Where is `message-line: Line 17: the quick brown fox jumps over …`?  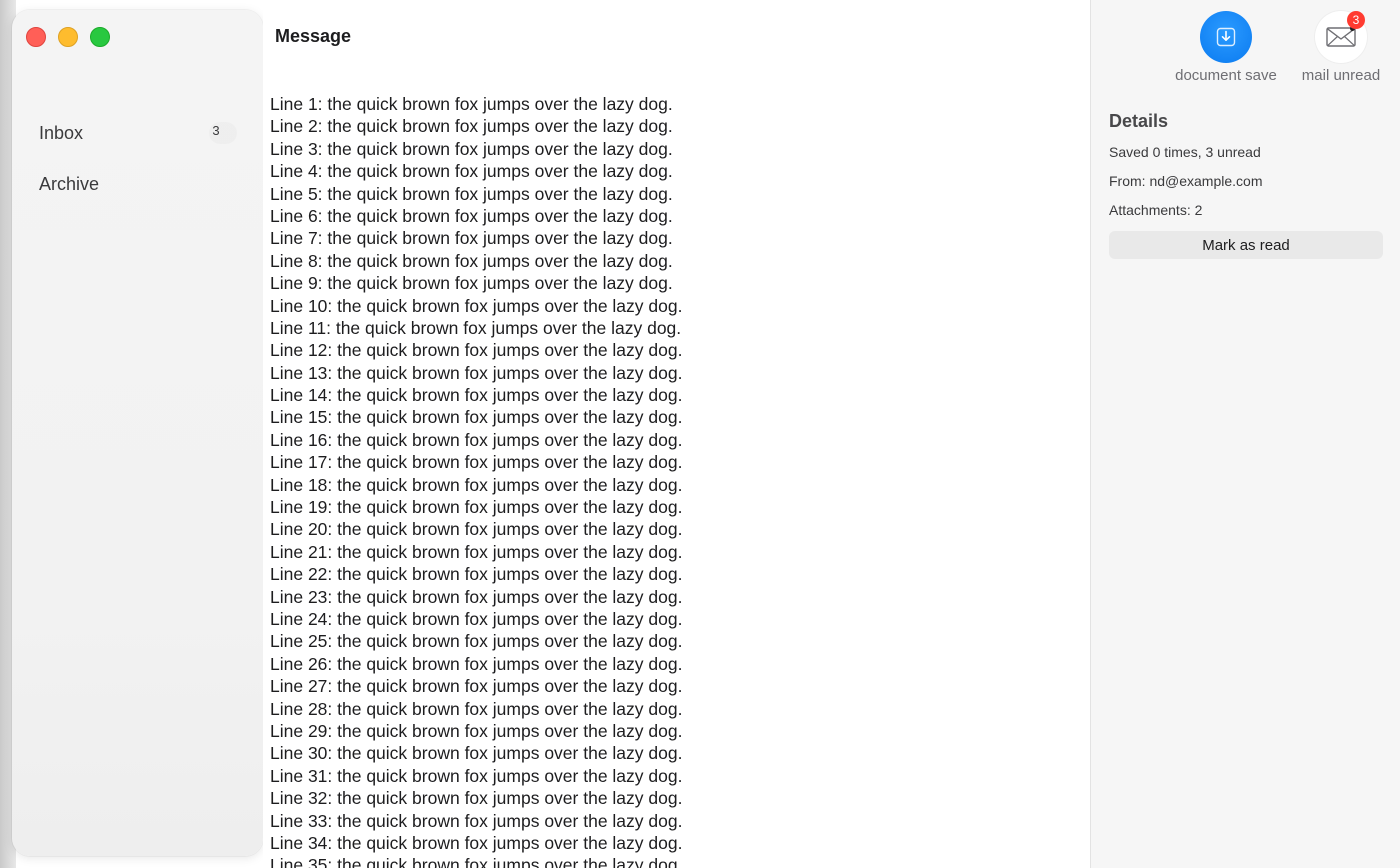 message-line: Line 17: the quick brown fox jumps over … is located at coordinates (476, 462).